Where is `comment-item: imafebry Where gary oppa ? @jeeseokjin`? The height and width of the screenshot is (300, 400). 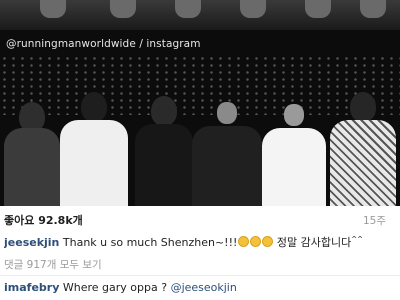 comment-item: imafebry Where gary oppa ? @jeeseokjin is located at coordinates (120, 287).